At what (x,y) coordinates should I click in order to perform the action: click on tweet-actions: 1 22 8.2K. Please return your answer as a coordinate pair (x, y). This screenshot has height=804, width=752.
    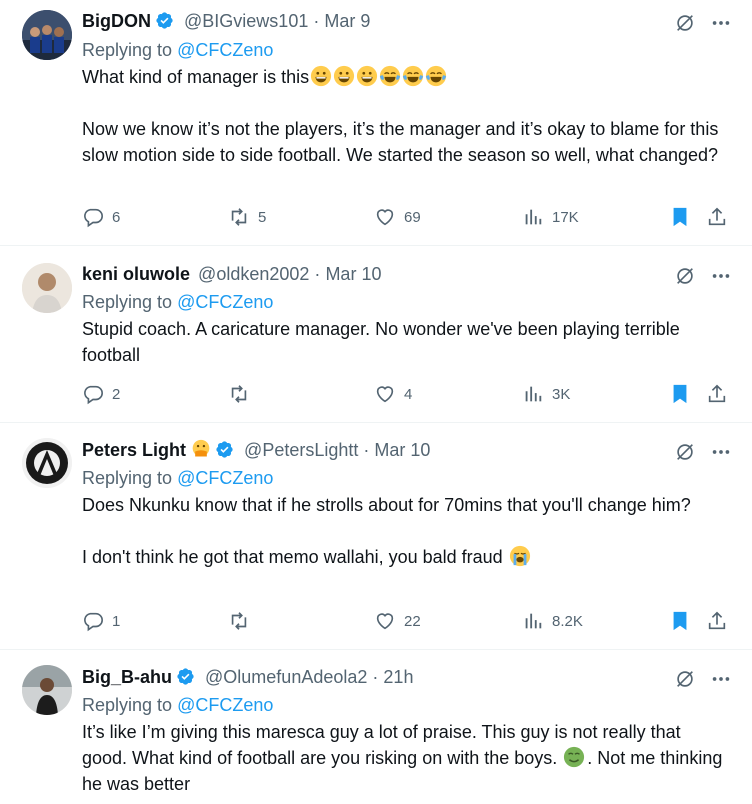
    Looking at the image, I should click on (407, 622).